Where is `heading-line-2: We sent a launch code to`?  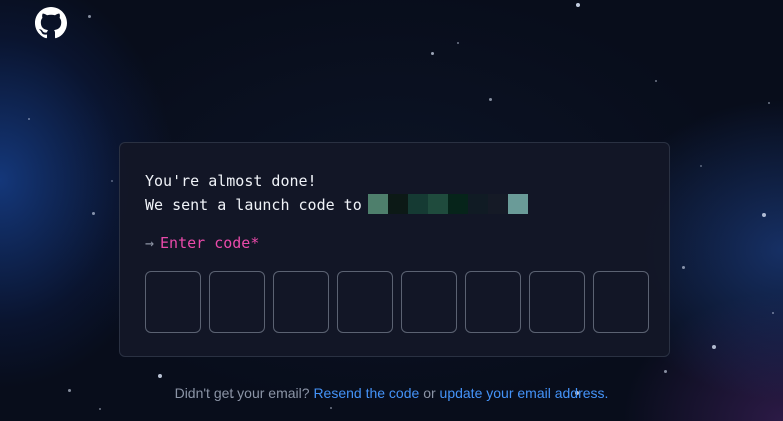 heading-line-2: We sent a launch code to is located at coordinates (336, 205).